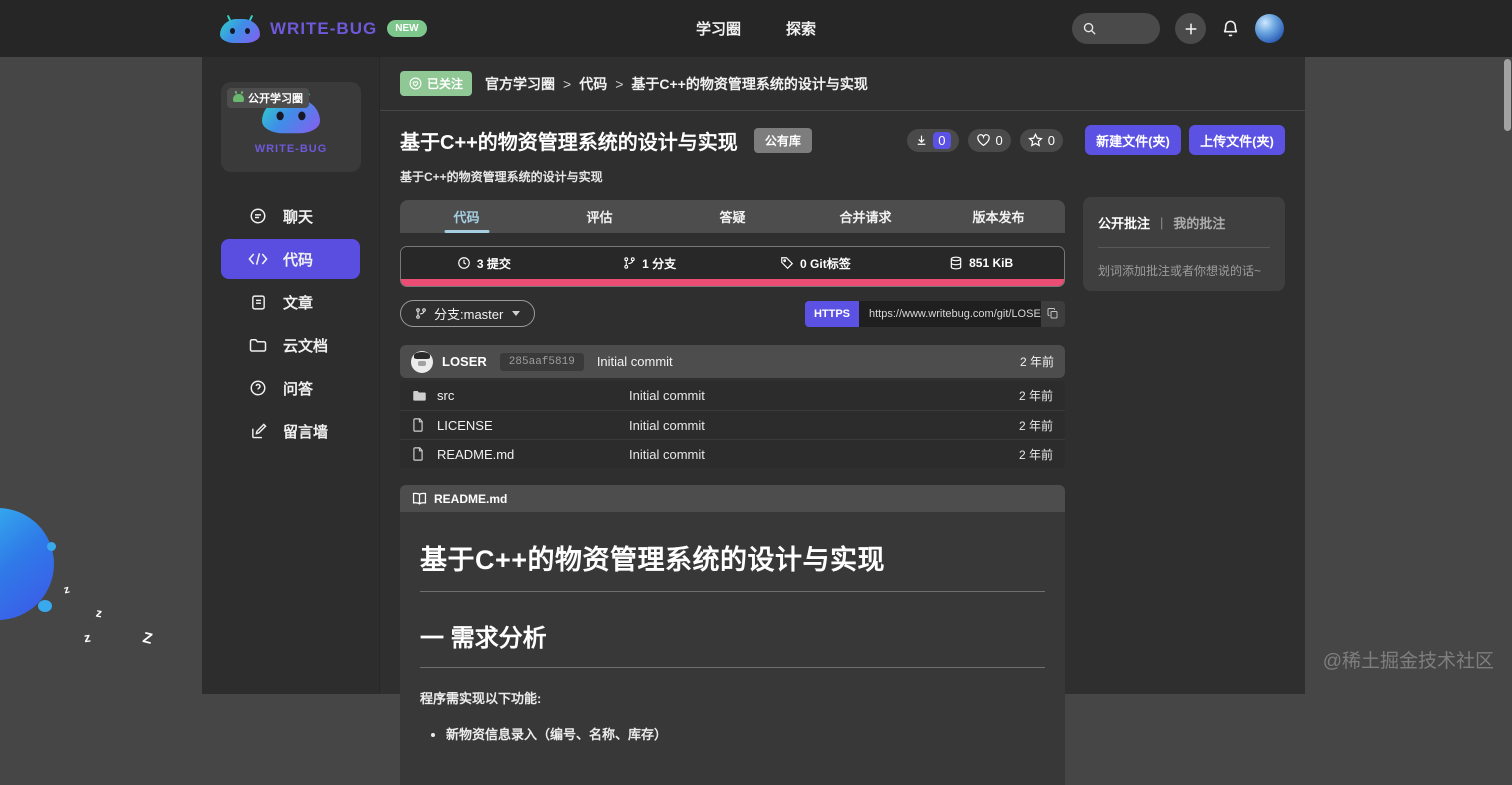 The height and width of the screenshot is (785, 1512). I want to click on copy-icon, so click(1053, 313).